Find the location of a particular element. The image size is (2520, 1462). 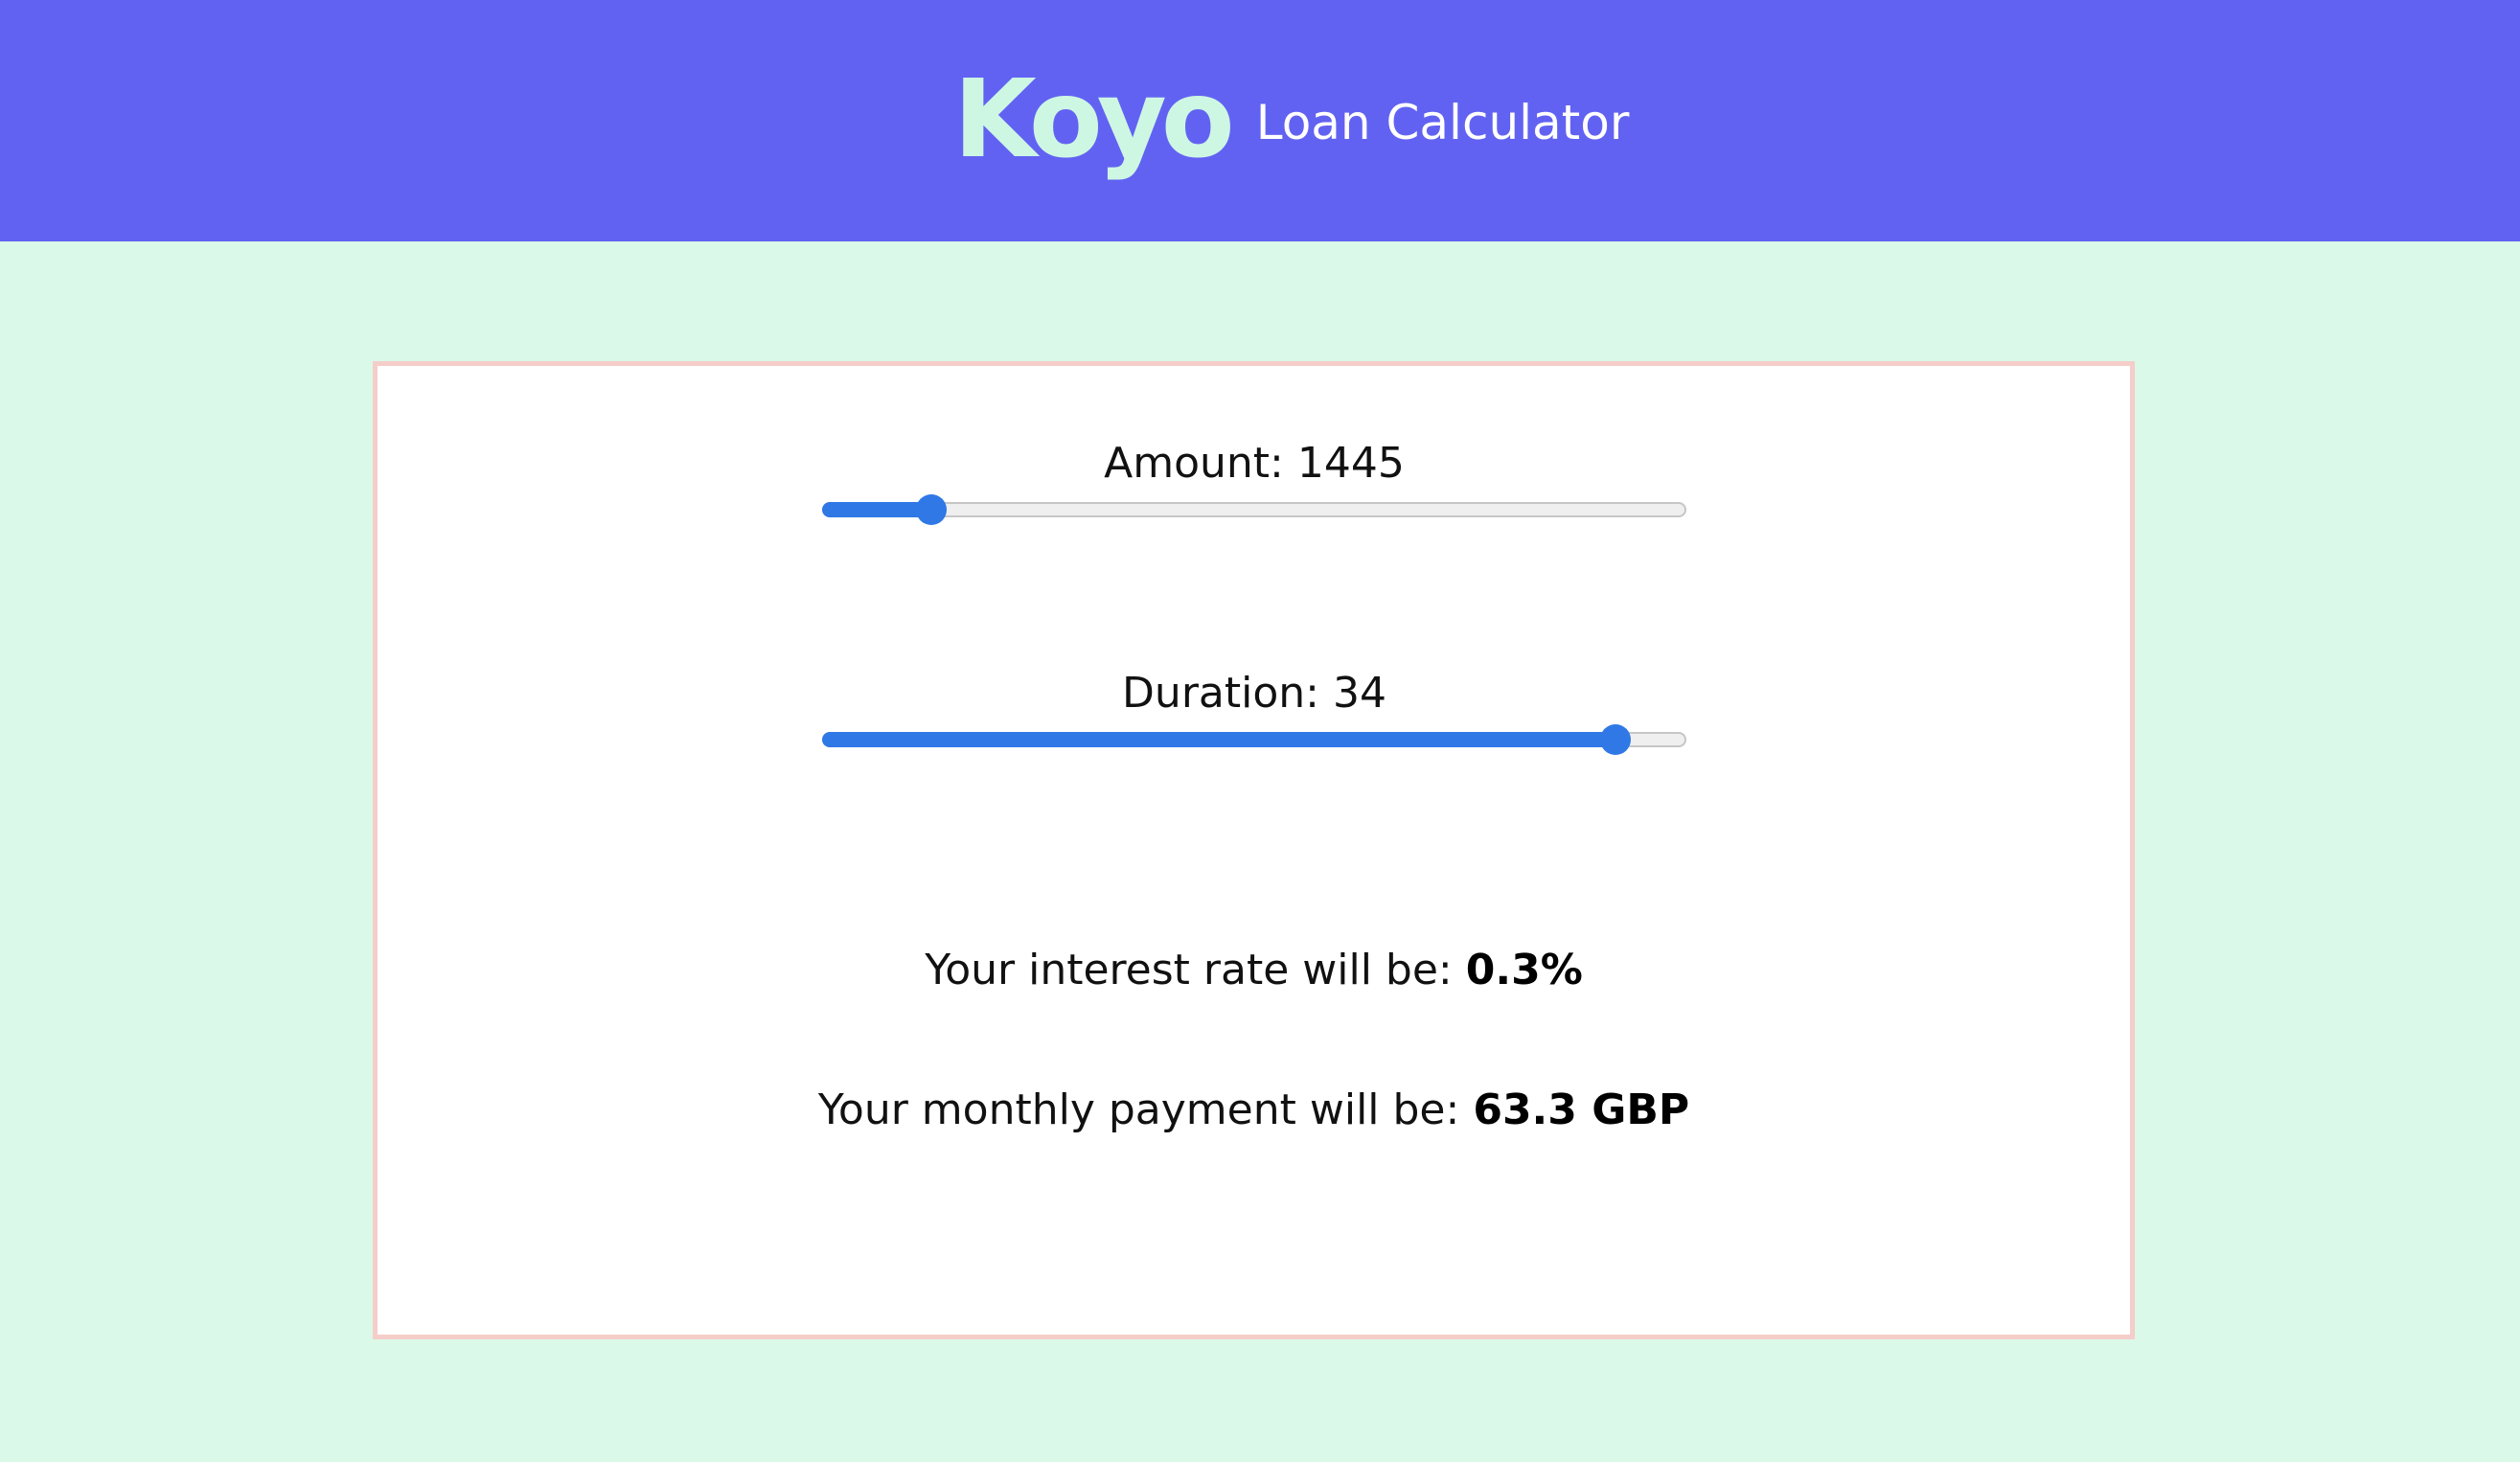

interest-rate-value: 0.3% is located at coordinates (1524, 970).